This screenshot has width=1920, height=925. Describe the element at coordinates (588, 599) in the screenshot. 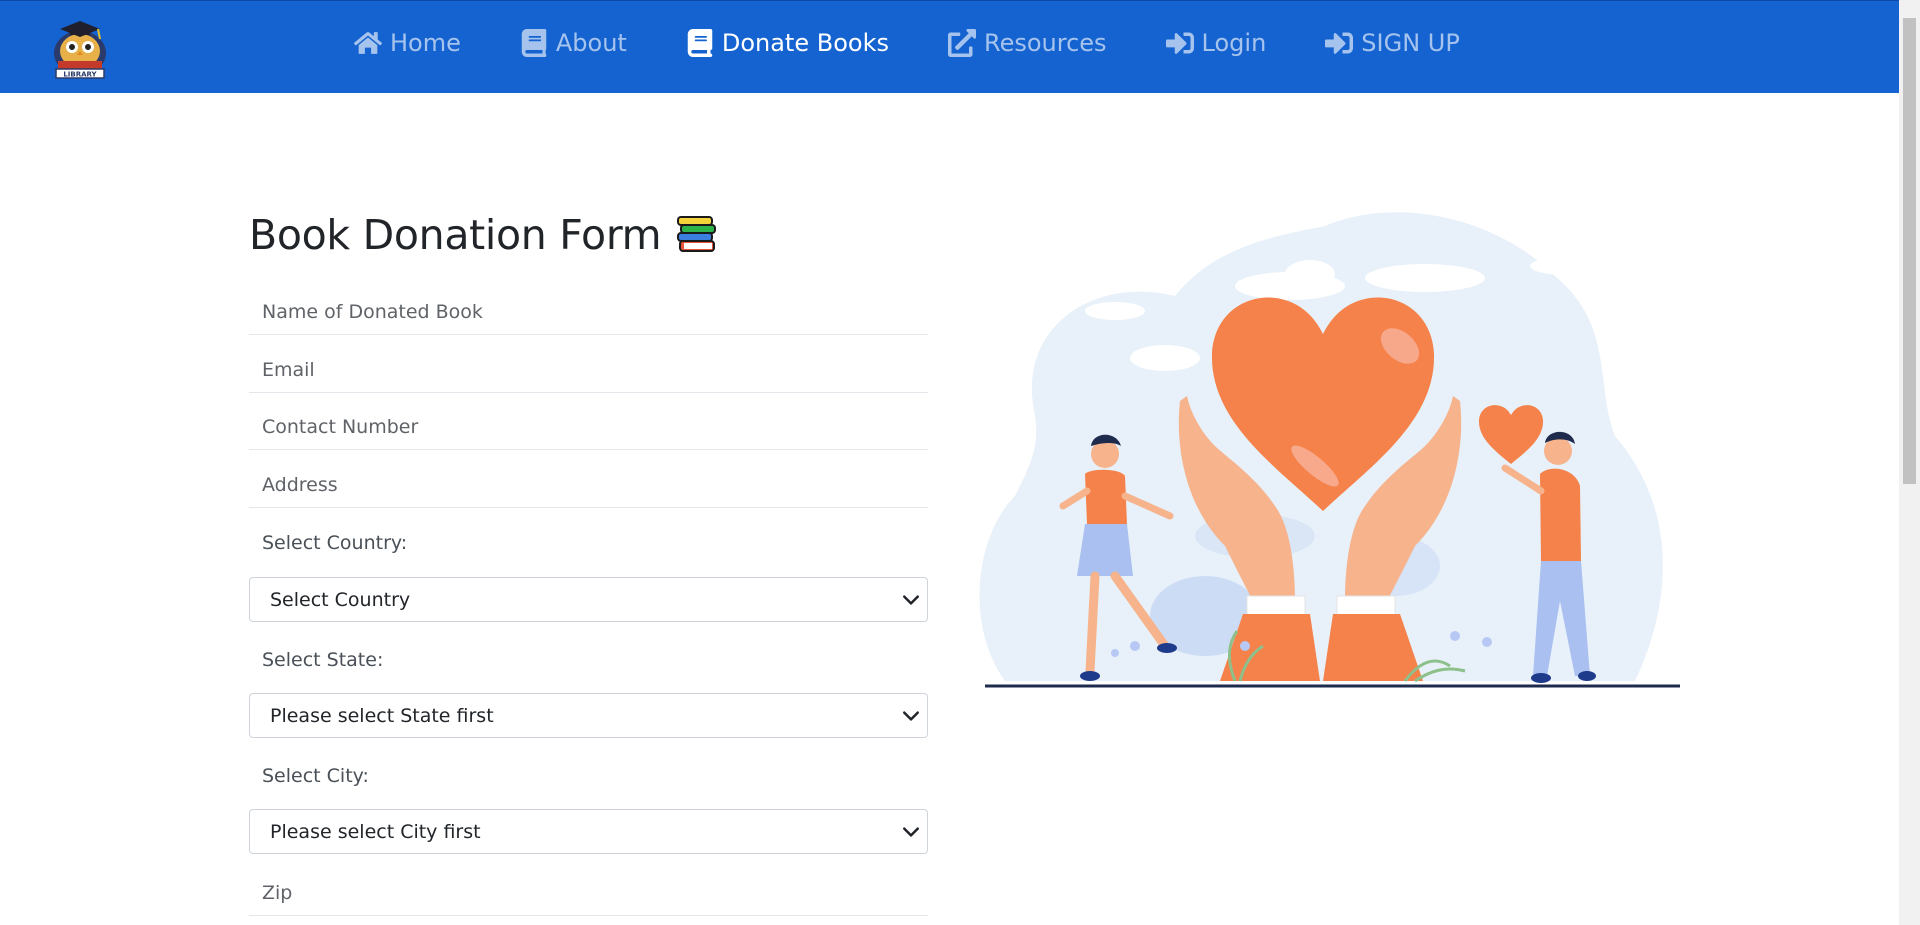

I see `country-select: Select Country` at that location.